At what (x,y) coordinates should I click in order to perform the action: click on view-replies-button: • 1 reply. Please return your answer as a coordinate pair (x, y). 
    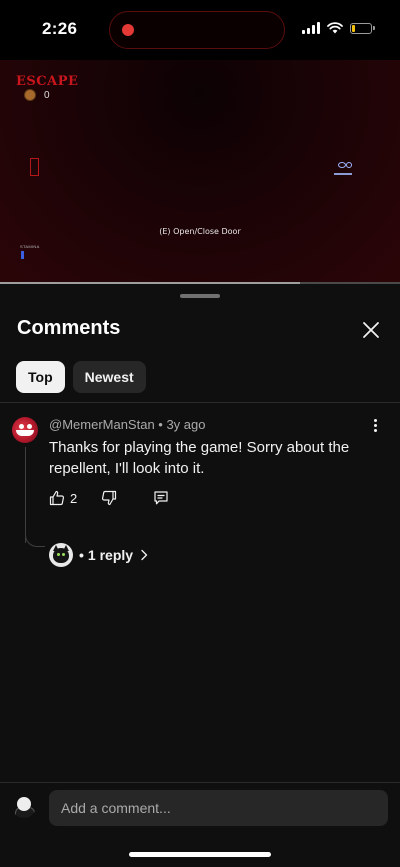
    Looking at the image, I should click on (99, 555).